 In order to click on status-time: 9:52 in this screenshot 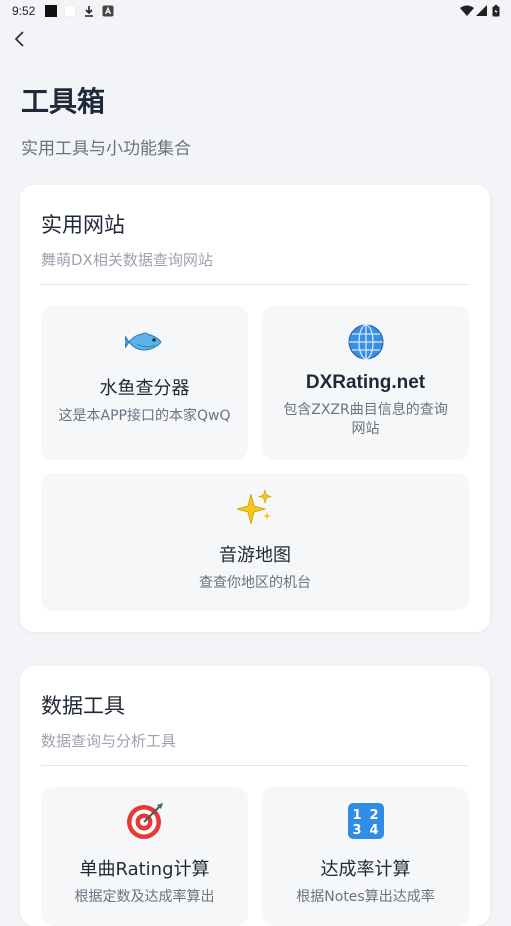, I will do `click(24, 11)`.